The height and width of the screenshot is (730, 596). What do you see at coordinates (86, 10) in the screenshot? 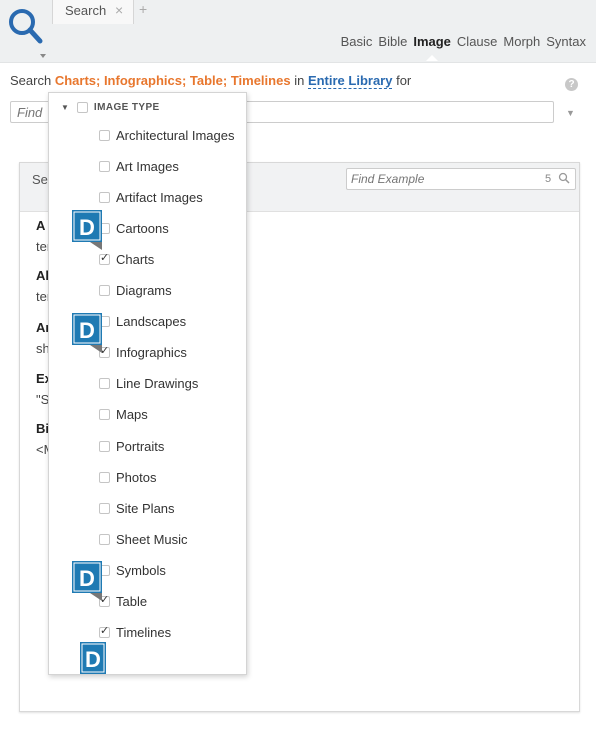
I see `tab-label: Search` at bounding box center [86, 10].